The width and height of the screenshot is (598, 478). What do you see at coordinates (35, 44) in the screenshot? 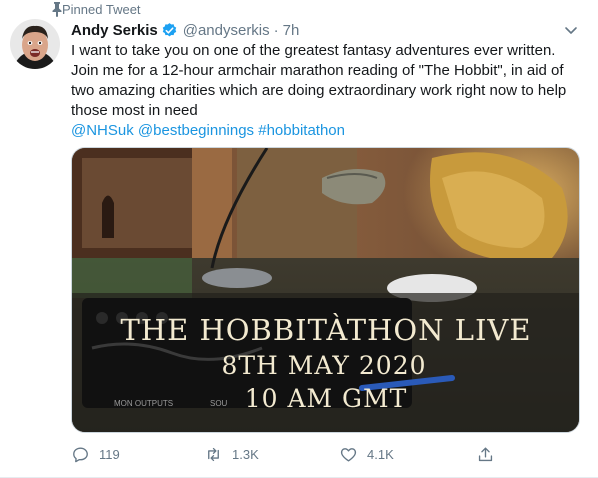
I see `avatar` at bounding box center [35, 44].